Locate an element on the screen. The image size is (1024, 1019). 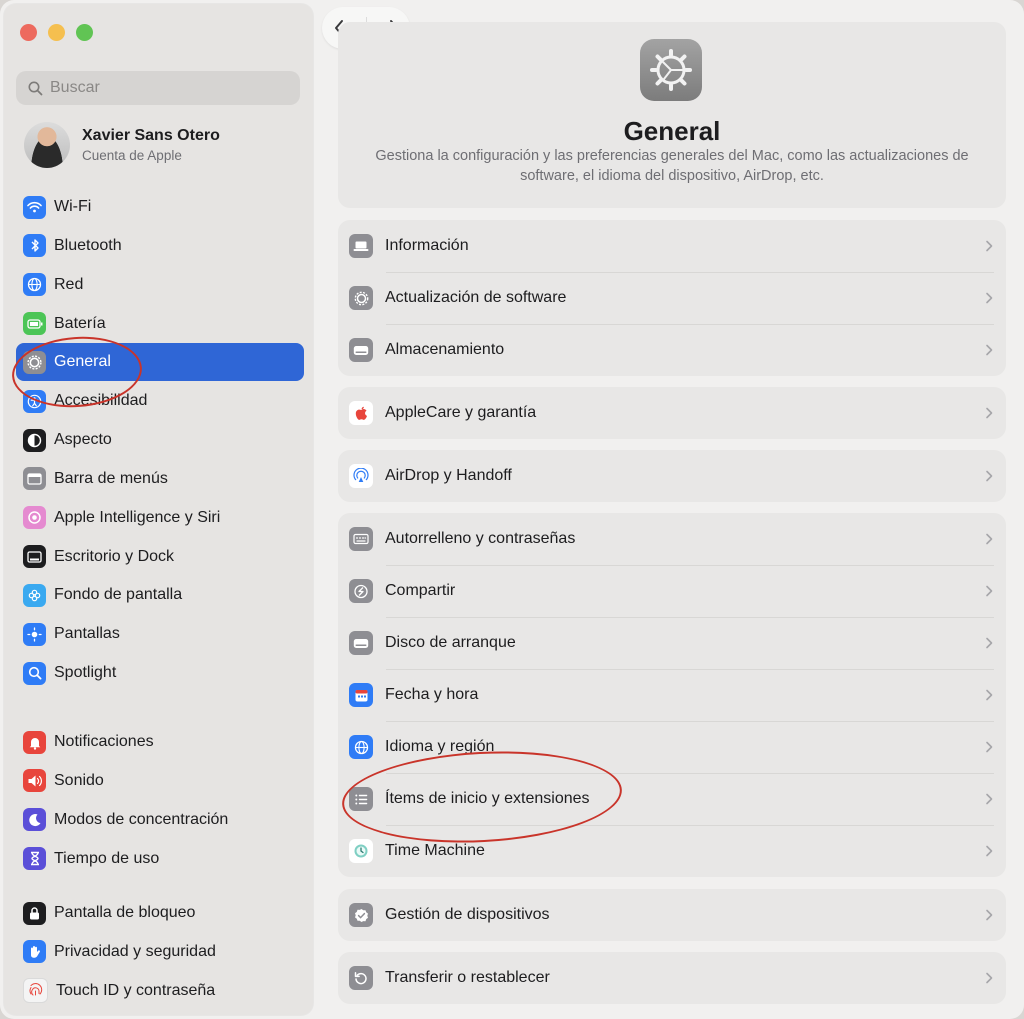
sidebar-item-label: Fondo de pantalla is located at coordinates (118, 595).